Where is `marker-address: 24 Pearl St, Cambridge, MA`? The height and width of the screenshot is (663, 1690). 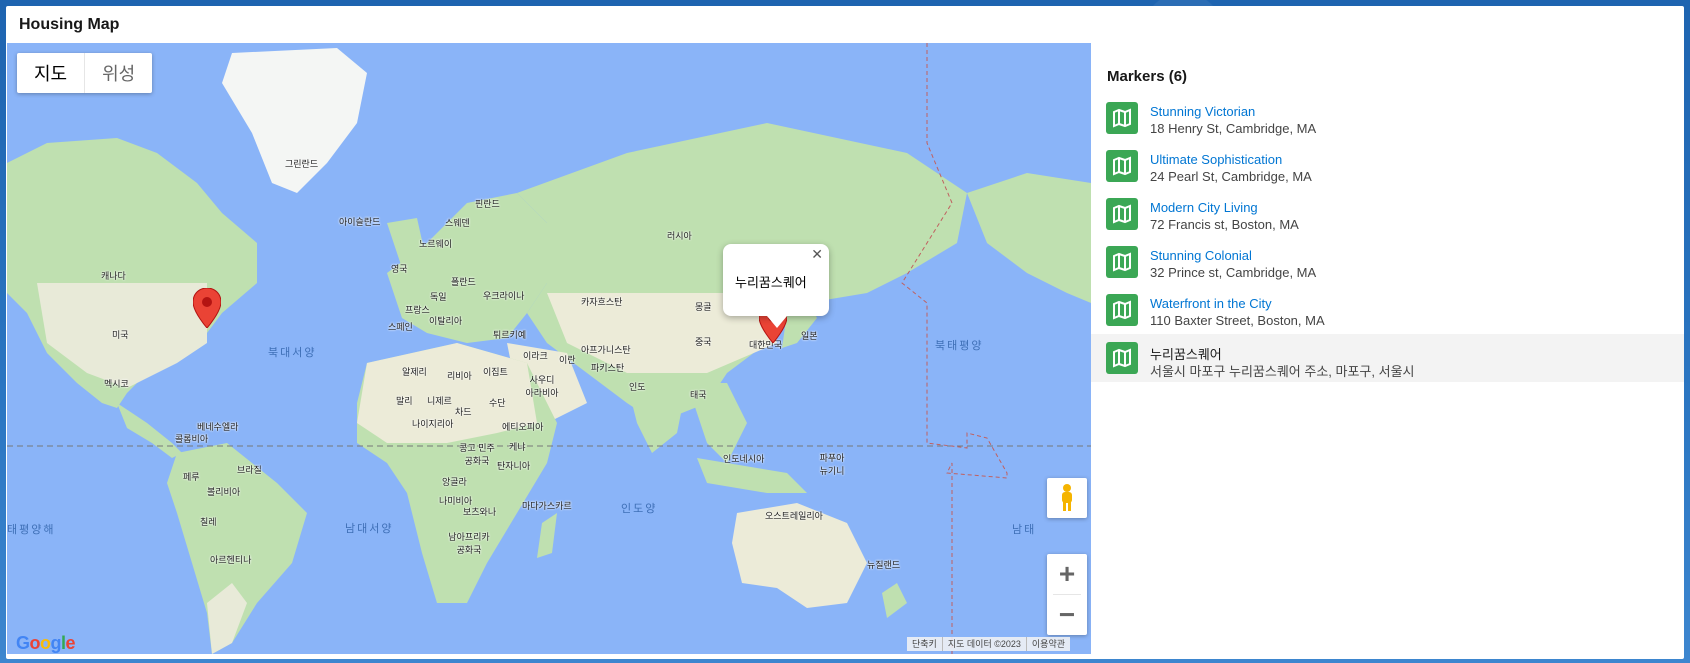 marker-address: 24 Pearl St, Cambridge, MA is located at coordinates (1231, 176).